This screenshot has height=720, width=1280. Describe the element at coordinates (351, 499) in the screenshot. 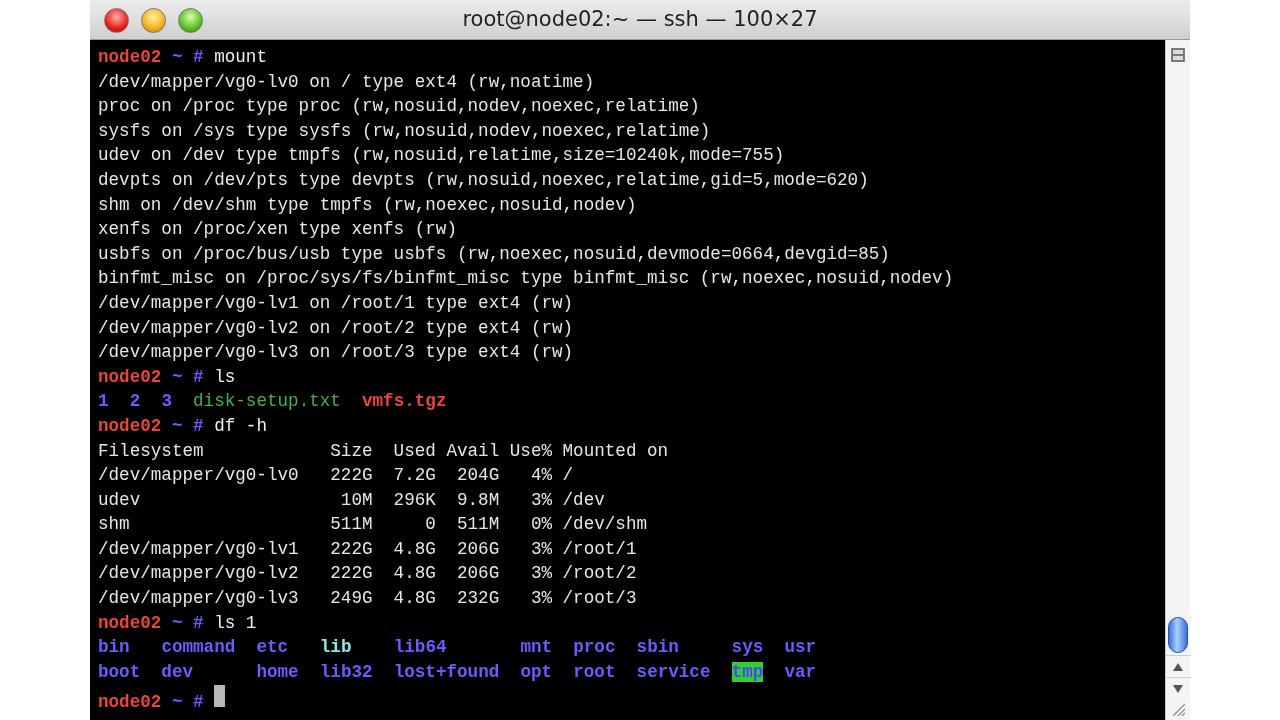

I see `output-line: udev 10M 296K 9.8M 3% /dev` at that location.